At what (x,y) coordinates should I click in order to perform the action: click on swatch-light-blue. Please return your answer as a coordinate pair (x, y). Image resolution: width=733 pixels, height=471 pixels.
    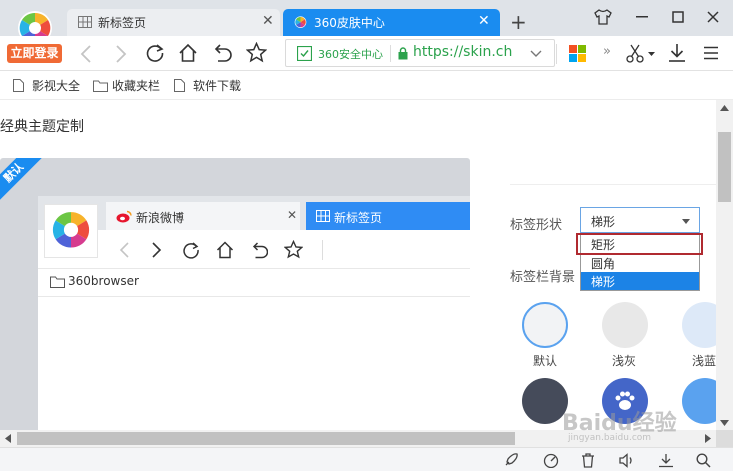
    Looking at the image, I should click on (699, 325).